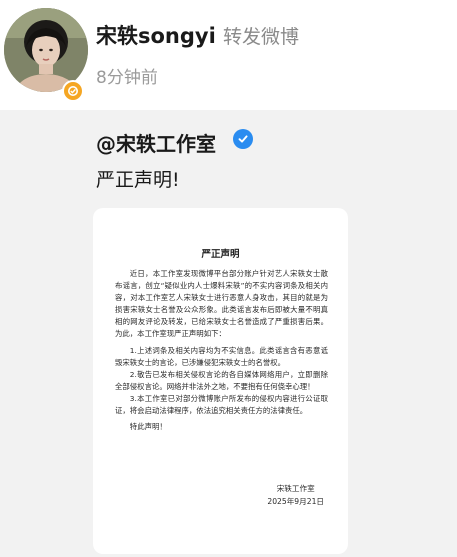  Describe the element at coordinates (261, 37) in the screenshot. I see `repost-label: 转发微博` at that location.